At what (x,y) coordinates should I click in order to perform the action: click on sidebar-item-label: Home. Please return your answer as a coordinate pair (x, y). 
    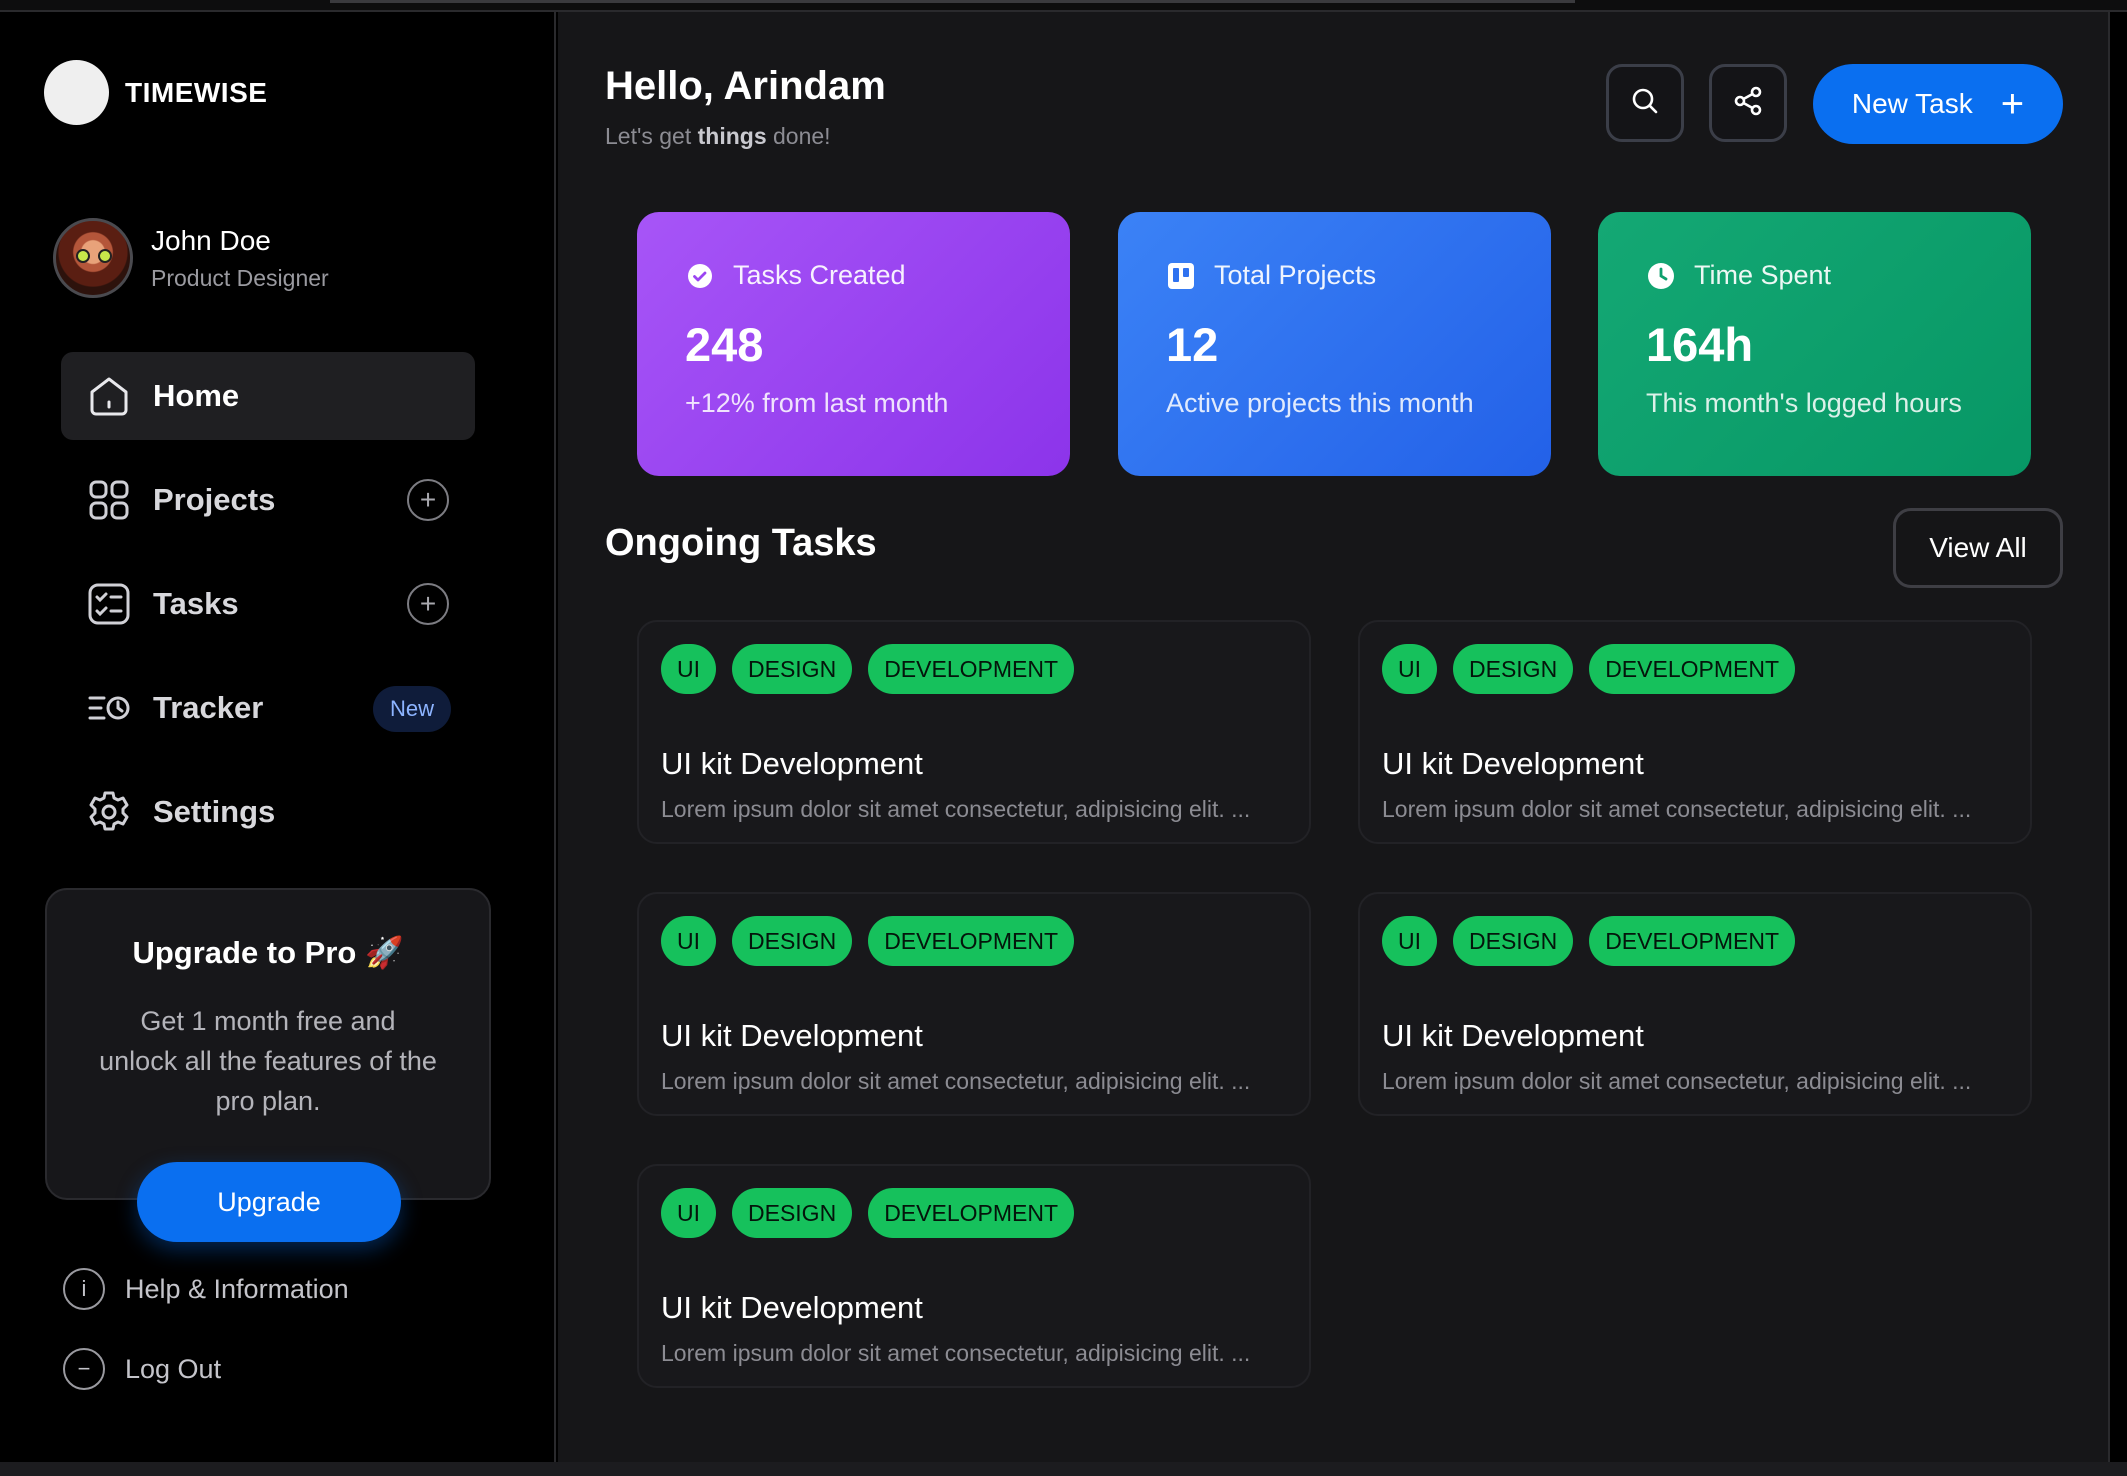
    Looking at the image, I should click on (196, 395).